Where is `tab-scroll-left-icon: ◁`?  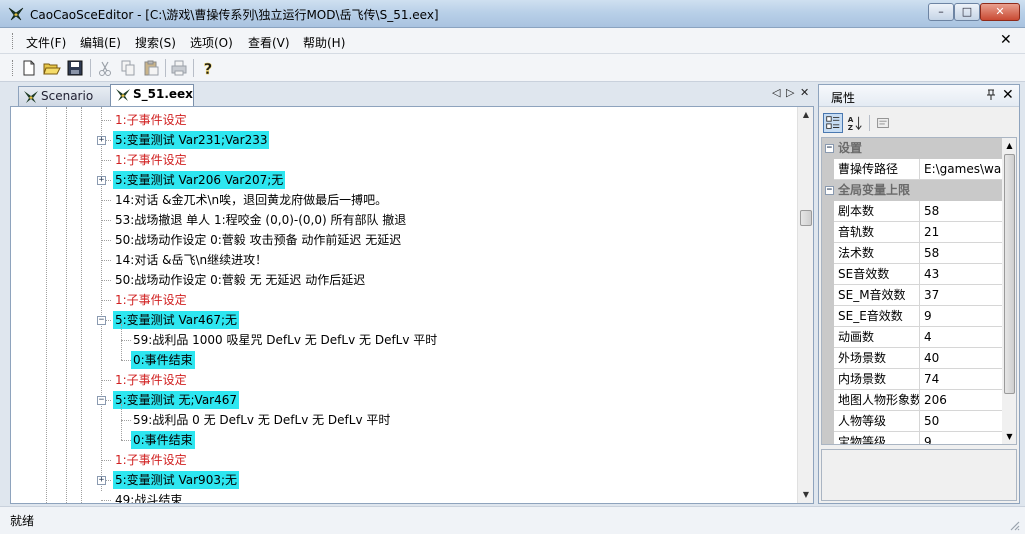 tab-scroll-left-icon: ◁ is located at coordinates (776, 92).